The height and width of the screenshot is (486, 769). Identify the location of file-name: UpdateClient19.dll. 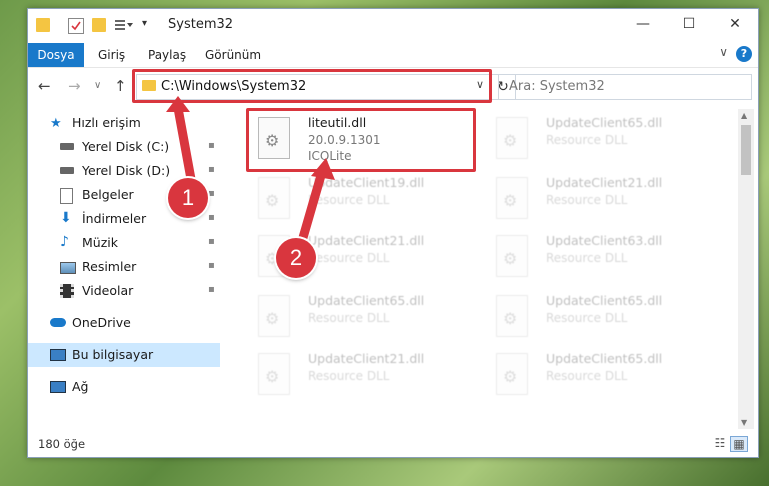
(366, 182).